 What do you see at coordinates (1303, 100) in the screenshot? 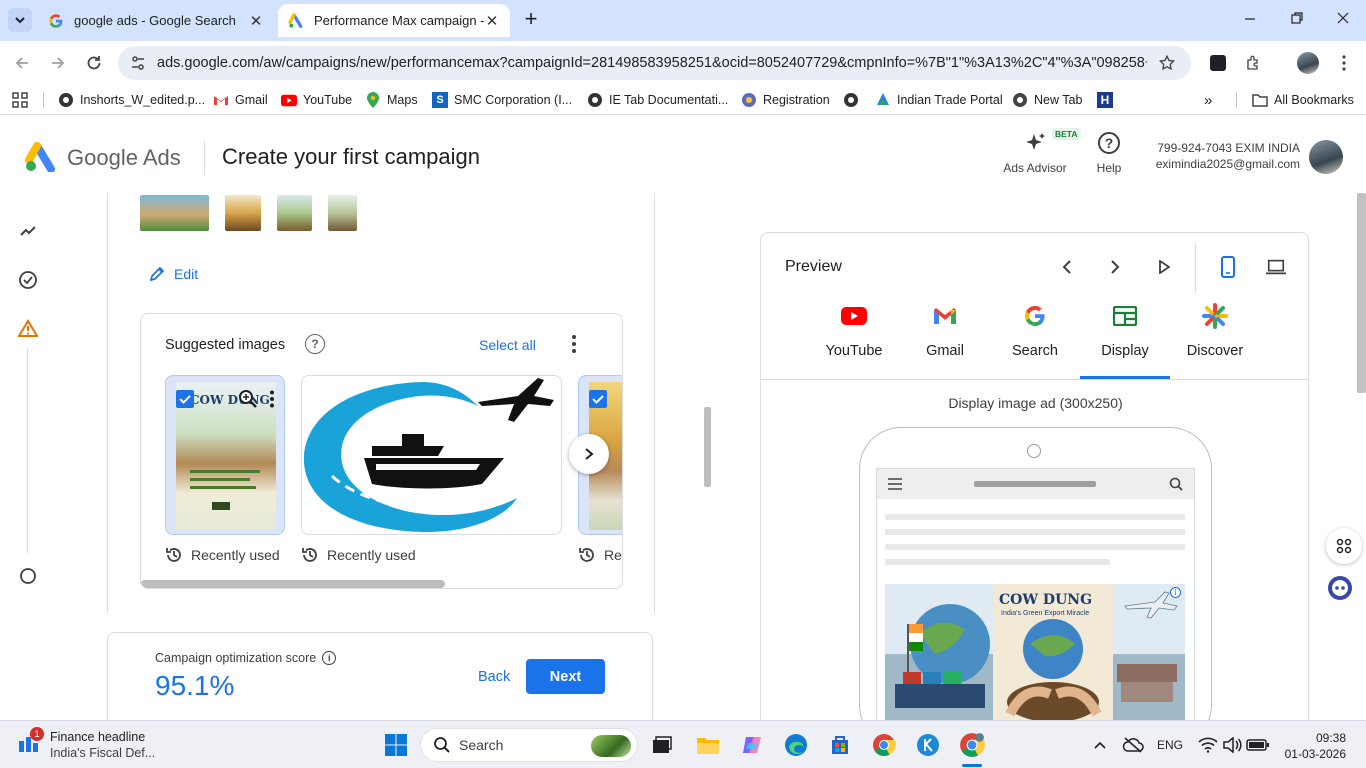
I see `all-bookmarks-button: All Bookmarks` at bounding box center [1303, 100].